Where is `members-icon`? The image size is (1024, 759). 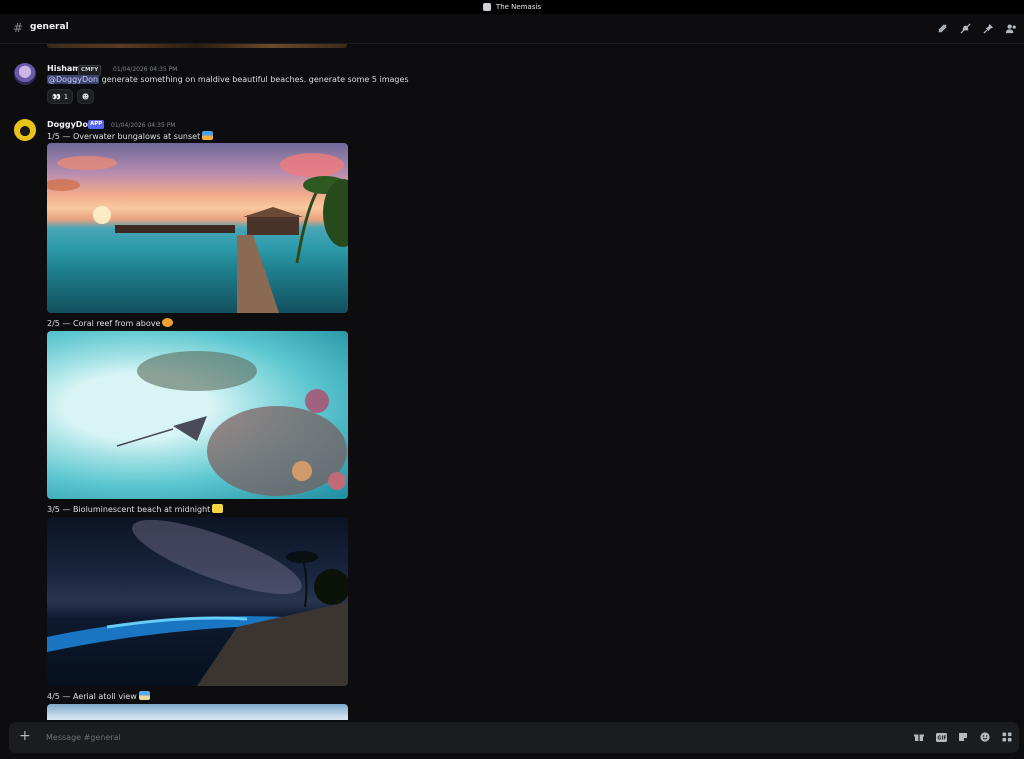
members-icon is located at coordinates (1011, 28).